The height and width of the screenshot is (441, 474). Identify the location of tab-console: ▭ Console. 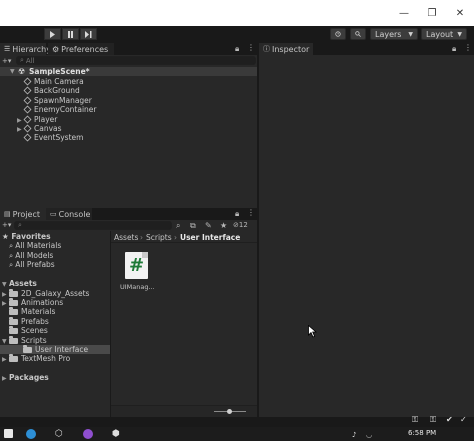
(69, 214).